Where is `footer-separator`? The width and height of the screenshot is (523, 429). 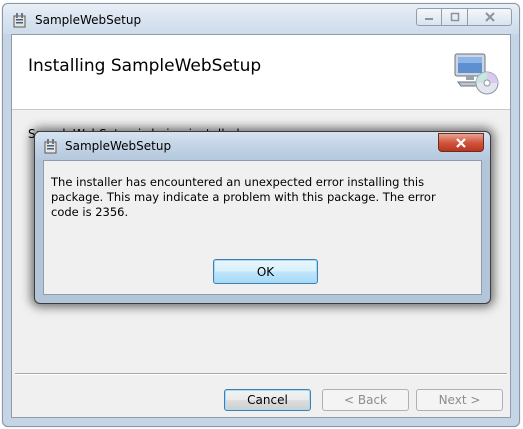 footer-separator is located at coordinates (261, 374).